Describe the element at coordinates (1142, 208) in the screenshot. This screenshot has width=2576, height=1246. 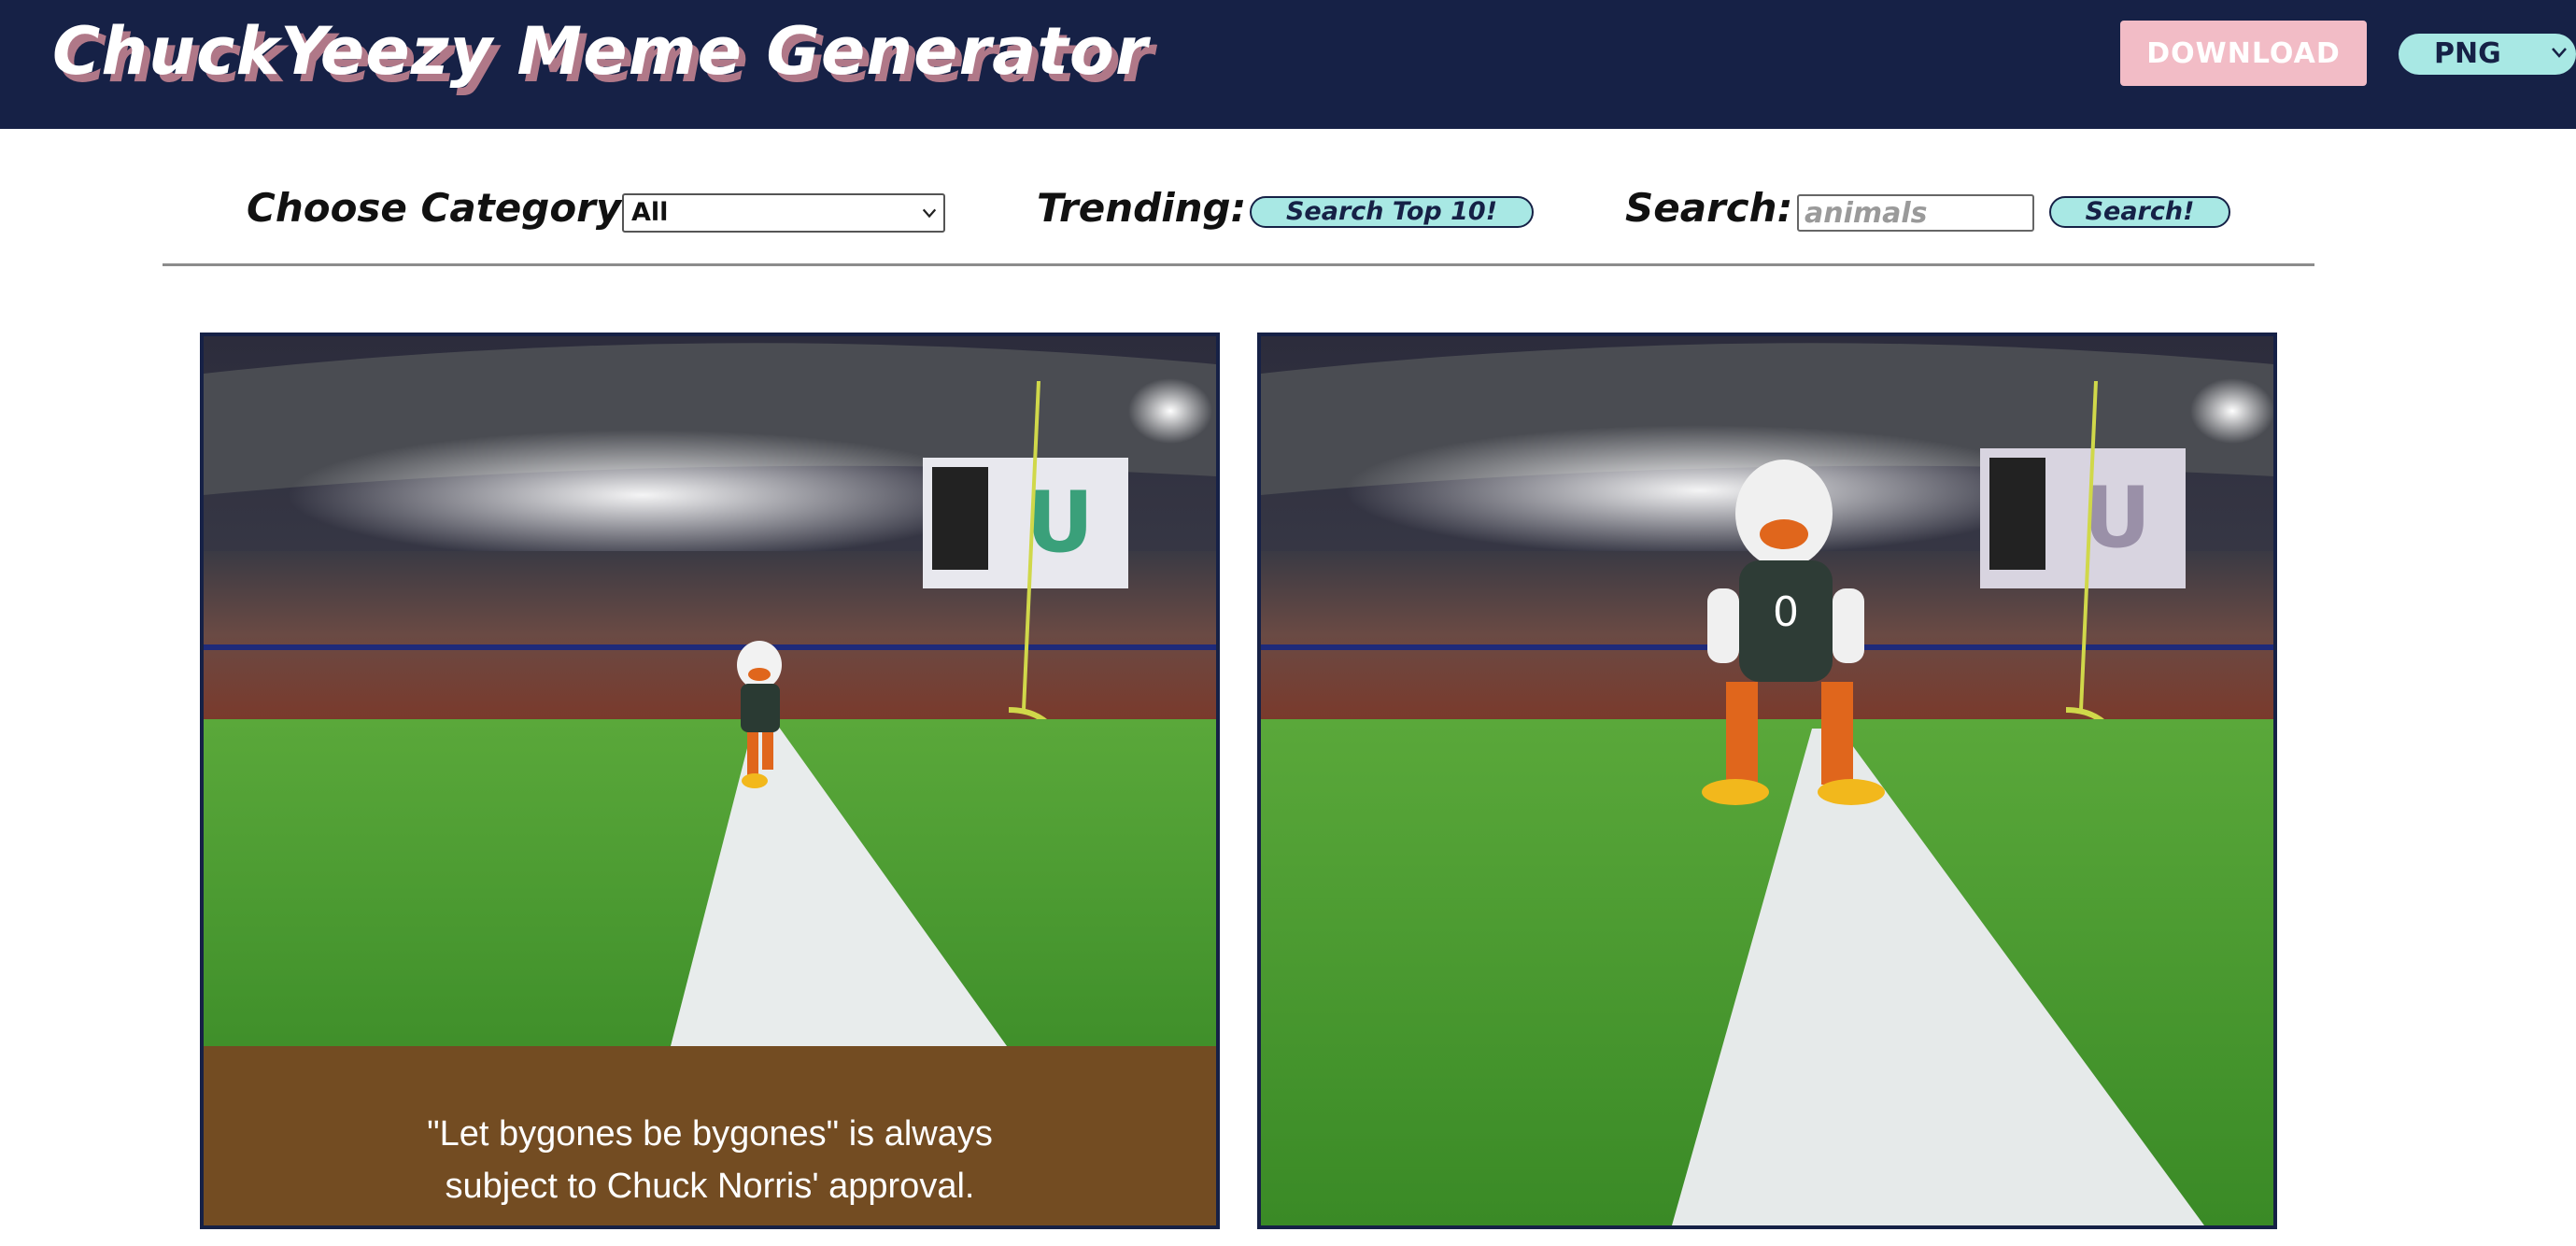
I see `trending-label: Trending:` at that location.